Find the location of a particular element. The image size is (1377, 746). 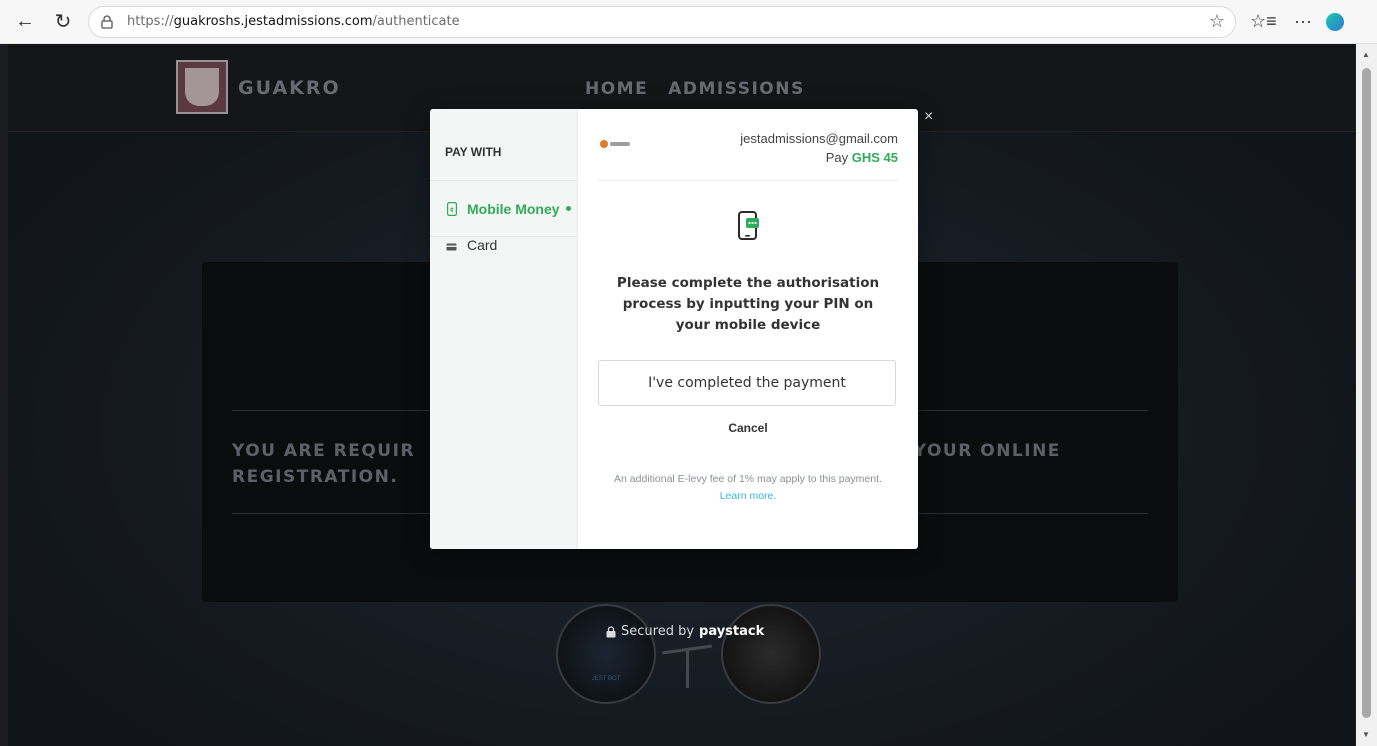

completed-payment-button: I've completed the payment is located at coordinates (747, 383).